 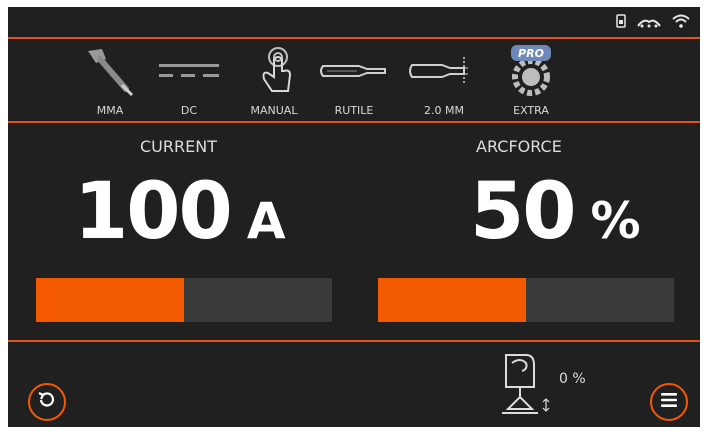 I want to click on mode-label: 2.0 MM, so click(x=444, y=110).